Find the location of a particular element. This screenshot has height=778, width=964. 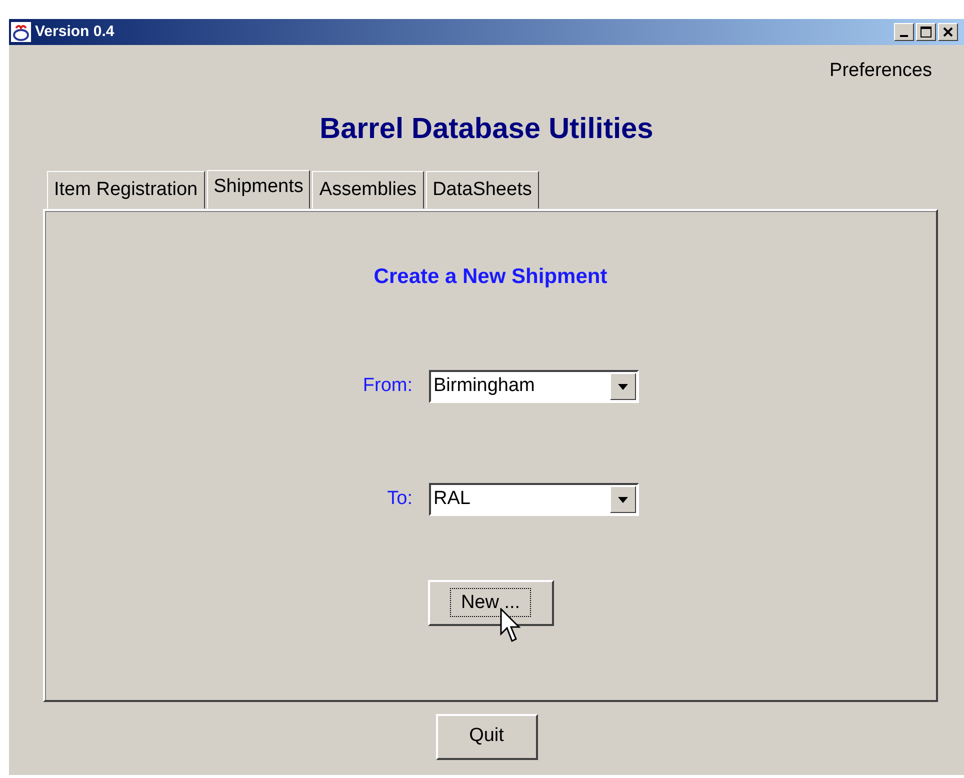

preferences-menu: Preferences is located at coordinates (881, 71).